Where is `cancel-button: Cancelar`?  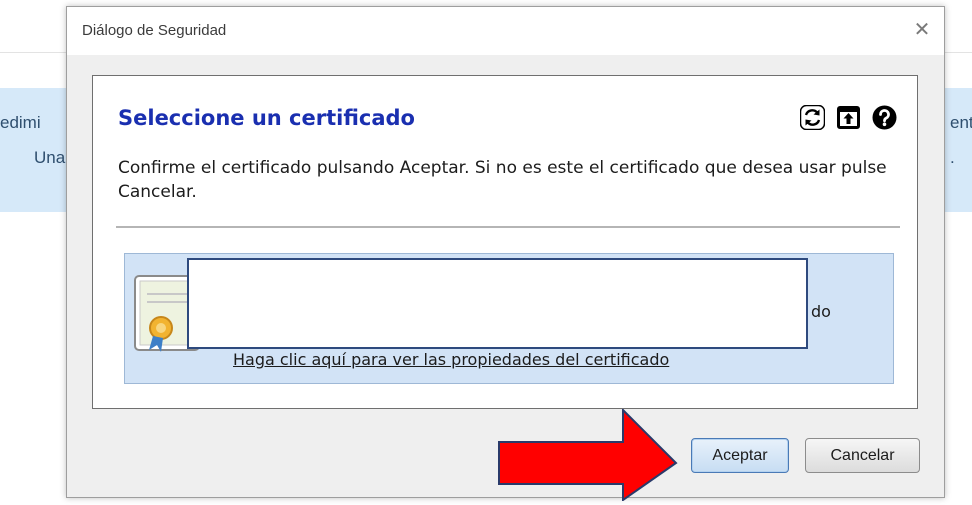 cancel-button: Cancelar is located at coordinates (862, 455).